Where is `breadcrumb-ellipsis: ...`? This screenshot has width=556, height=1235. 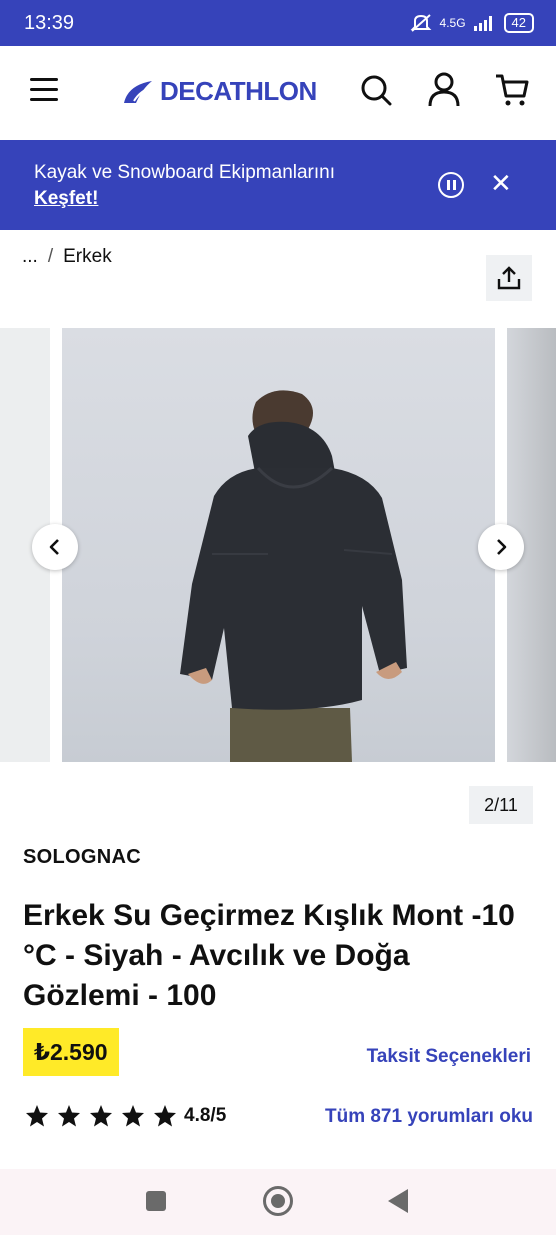 breadcrumb-ellipsis: ... is located at coordinates (30, 257).